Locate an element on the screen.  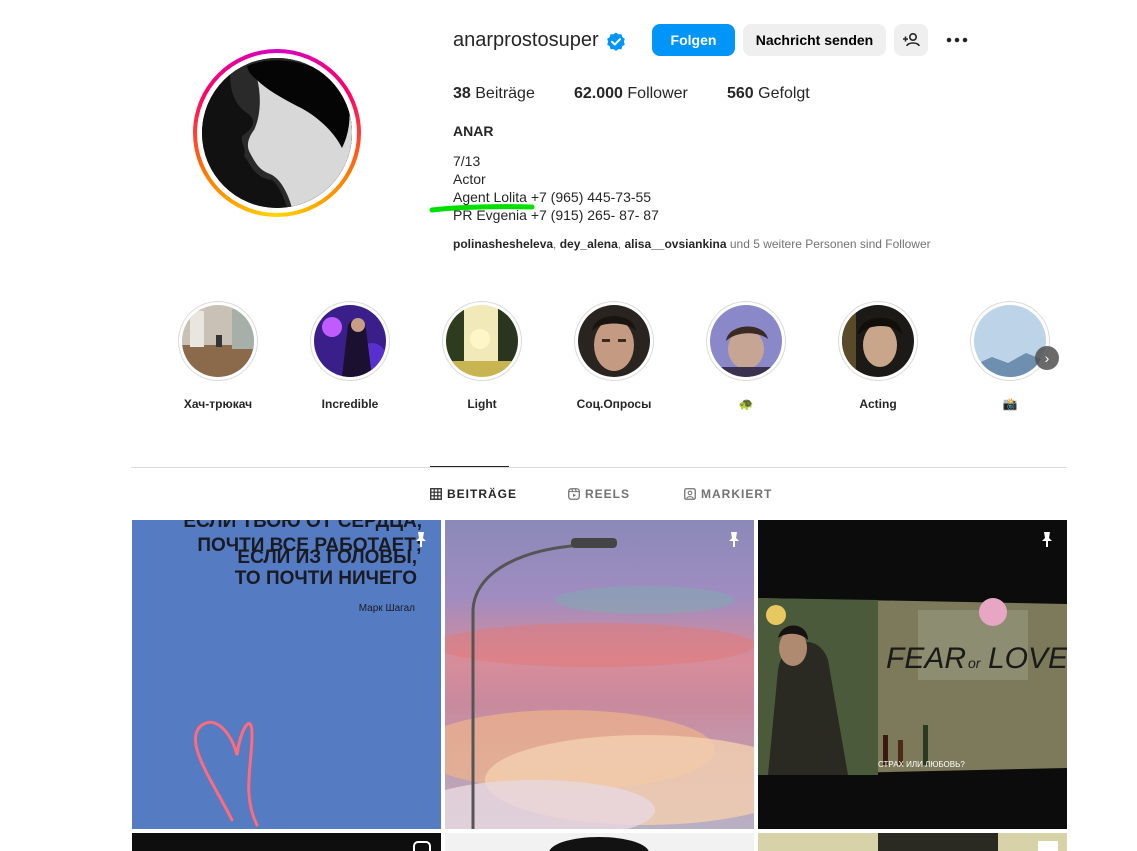
more-options-button is located at coordinates (957, 40).